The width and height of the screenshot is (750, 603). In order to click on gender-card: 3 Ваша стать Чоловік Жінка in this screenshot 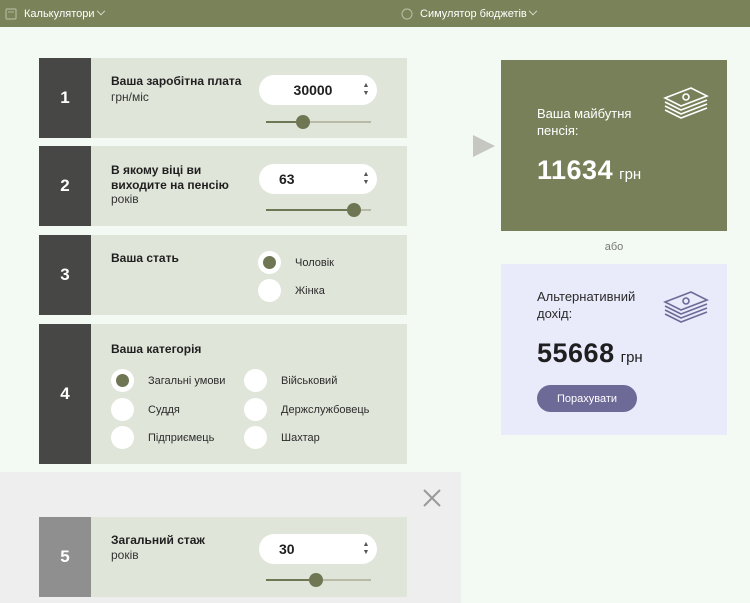, I will do `click(223, 275)`.